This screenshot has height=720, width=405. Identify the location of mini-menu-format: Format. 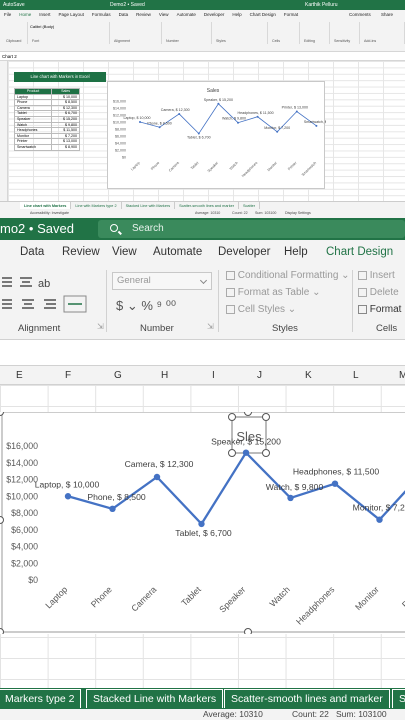
(291, 15).